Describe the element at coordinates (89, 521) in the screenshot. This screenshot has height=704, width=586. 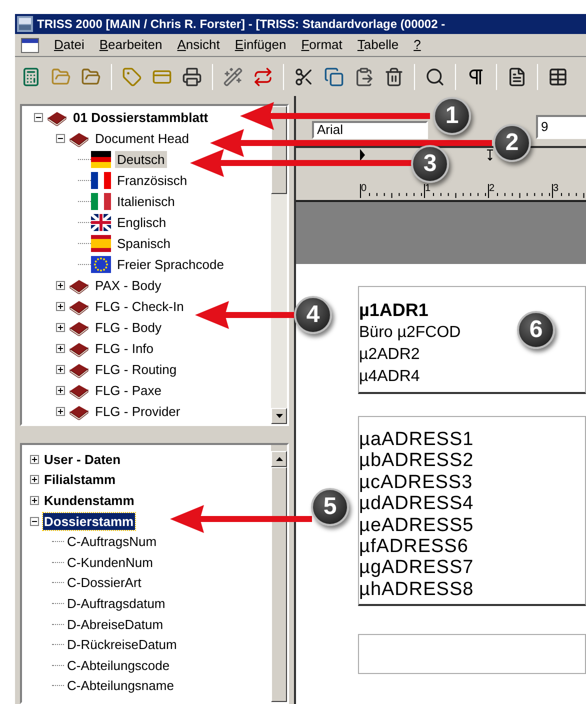
I see `tree-item: Dossierstamm` at that location.